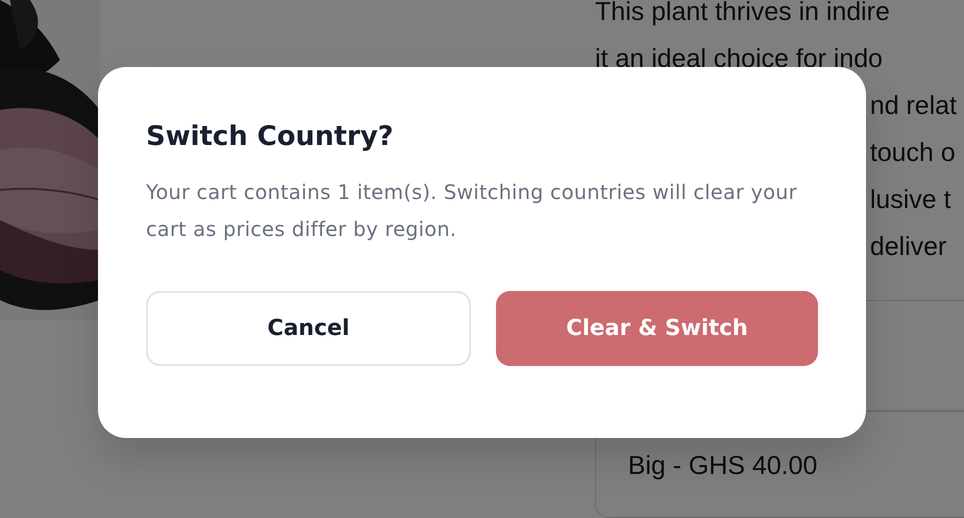  What do you see at coordinates (742, 14) in the screenshot?
I see `description-text: This plant thrives in indire` at bounding box center [742, 14].